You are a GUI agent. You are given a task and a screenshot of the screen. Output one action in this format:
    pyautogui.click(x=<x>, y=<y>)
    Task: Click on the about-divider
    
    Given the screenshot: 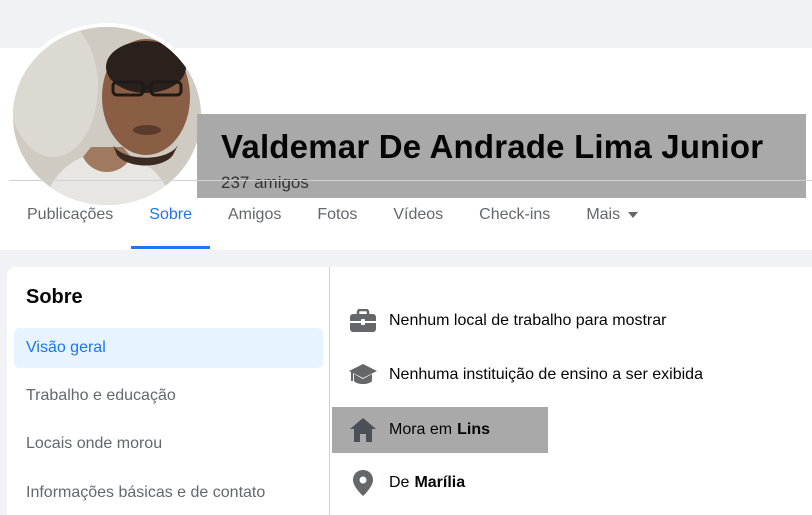 What is the action you would take?
    pyautogui.click(x=329, y=391)
    